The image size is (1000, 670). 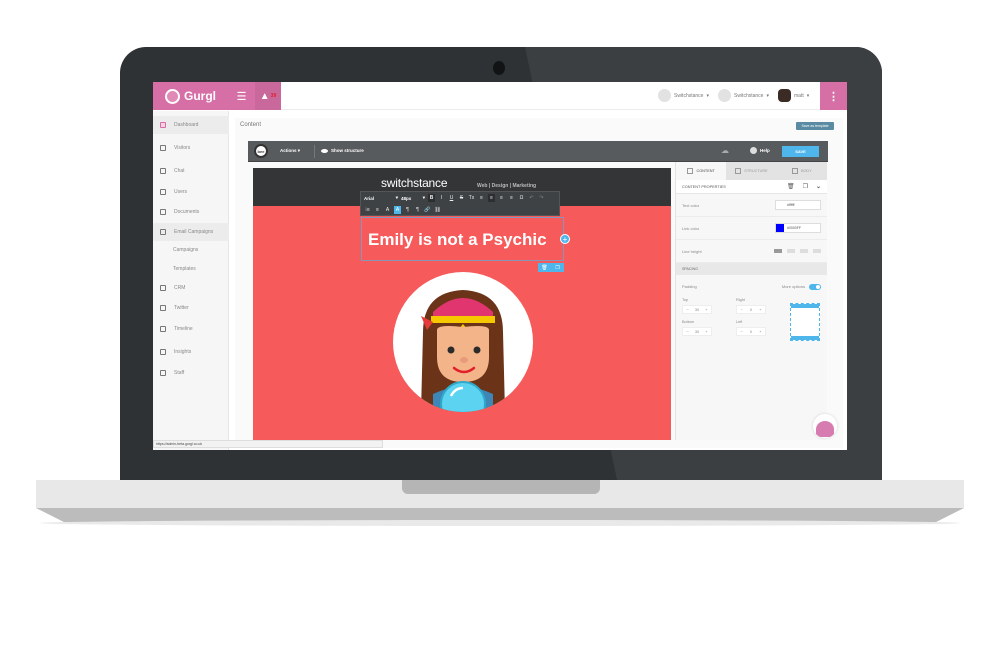 I want to click on page-title: Content, so click(x=251, y=125).